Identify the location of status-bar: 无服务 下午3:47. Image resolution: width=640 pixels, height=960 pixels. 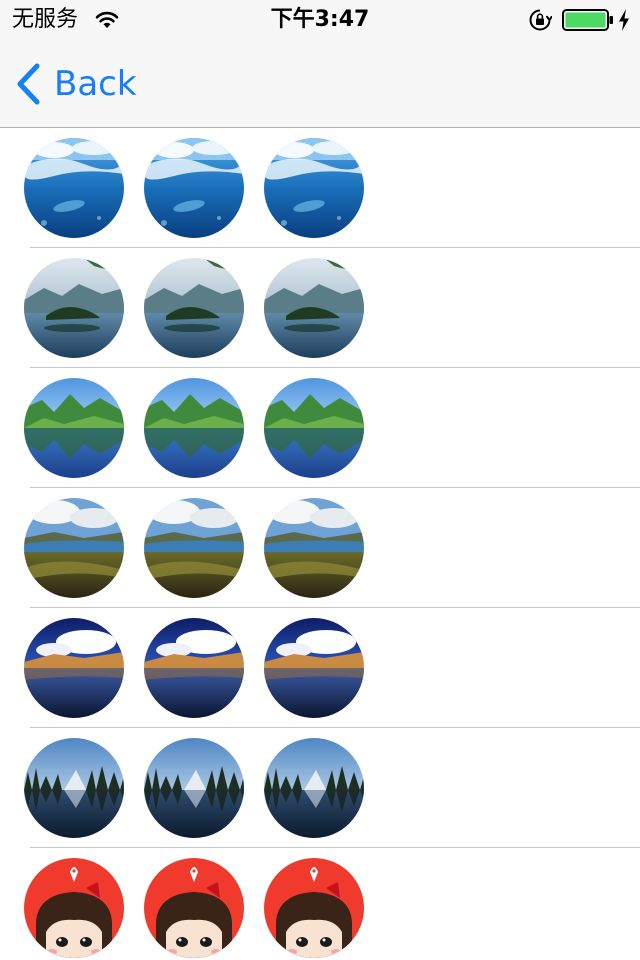
(320, 20).